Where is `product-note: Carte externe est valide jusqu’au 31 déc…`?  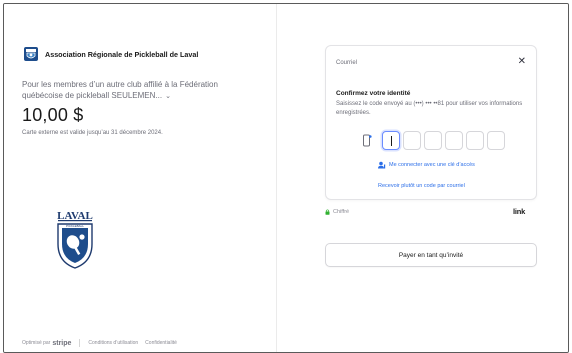
product-note: Carte externe est valide jusqu’au 31 déc… is located at coordinates (92, 133).